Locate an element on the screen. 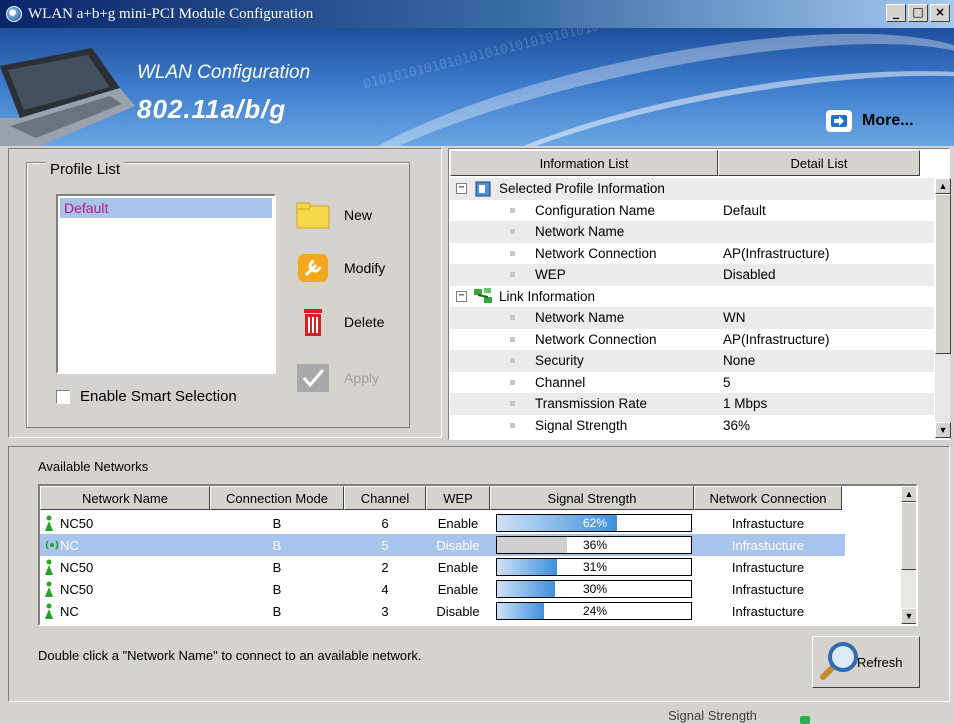 Image resolution: width=954 pixels, height=724 pixels. network-row: NC B 5 Disable Infrastucture 36% is located at coordinates (442, 545).